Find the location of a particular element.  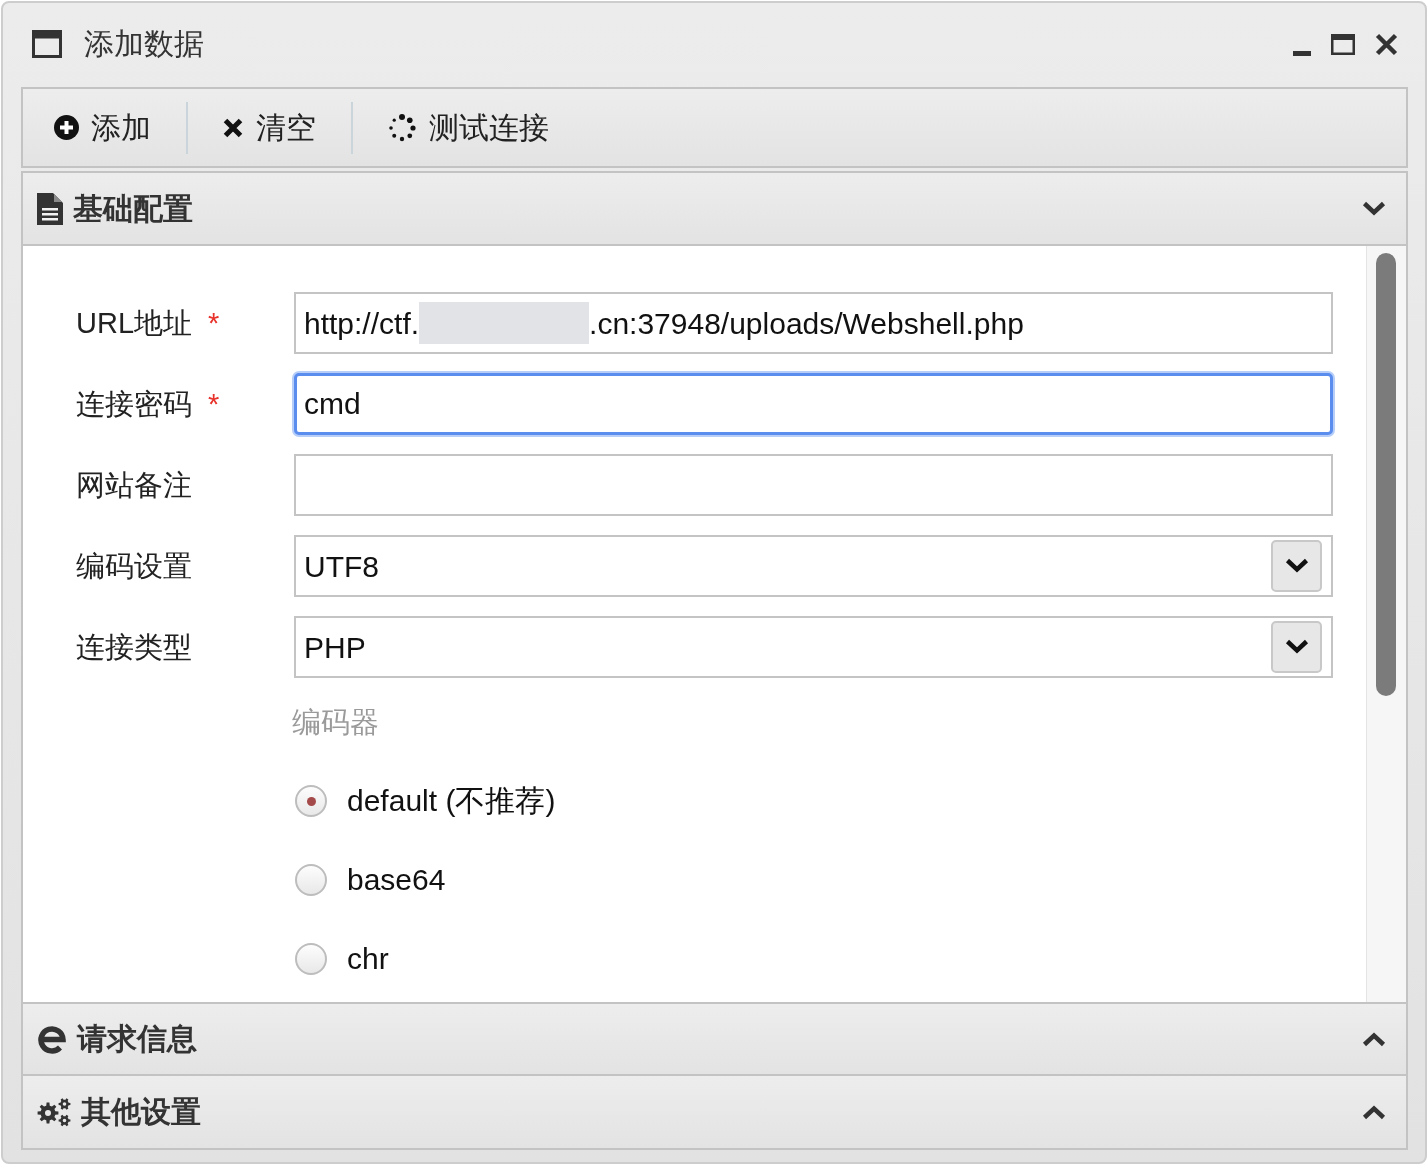

select-field: UTF8 is located at coordinates (813, 566).